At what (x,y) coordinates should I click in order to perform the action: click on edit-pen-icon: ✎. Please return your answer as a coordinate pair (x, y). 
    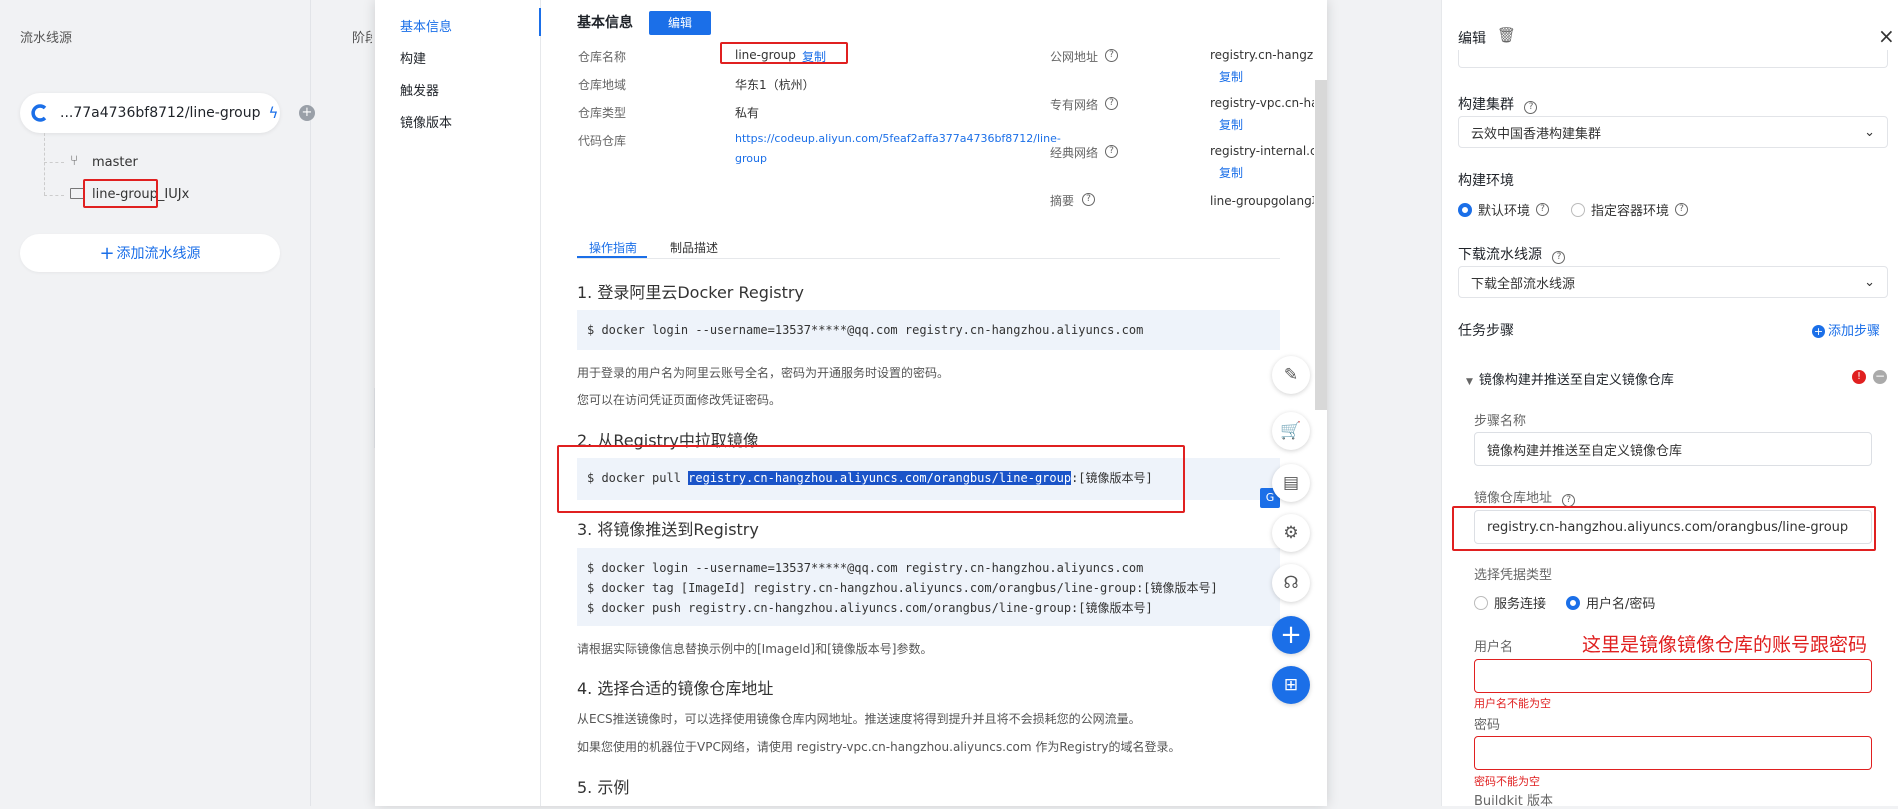
    Looking at the image, I should click on (1291, 375).